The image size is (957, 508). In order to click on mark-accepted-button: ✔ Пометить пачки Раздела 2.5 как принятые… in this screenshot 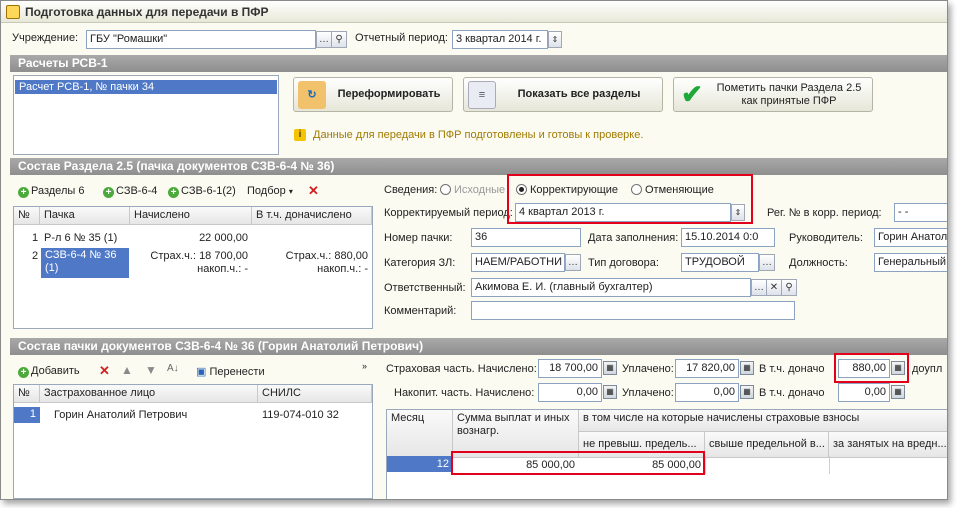, I will do `click(773, 94)`.